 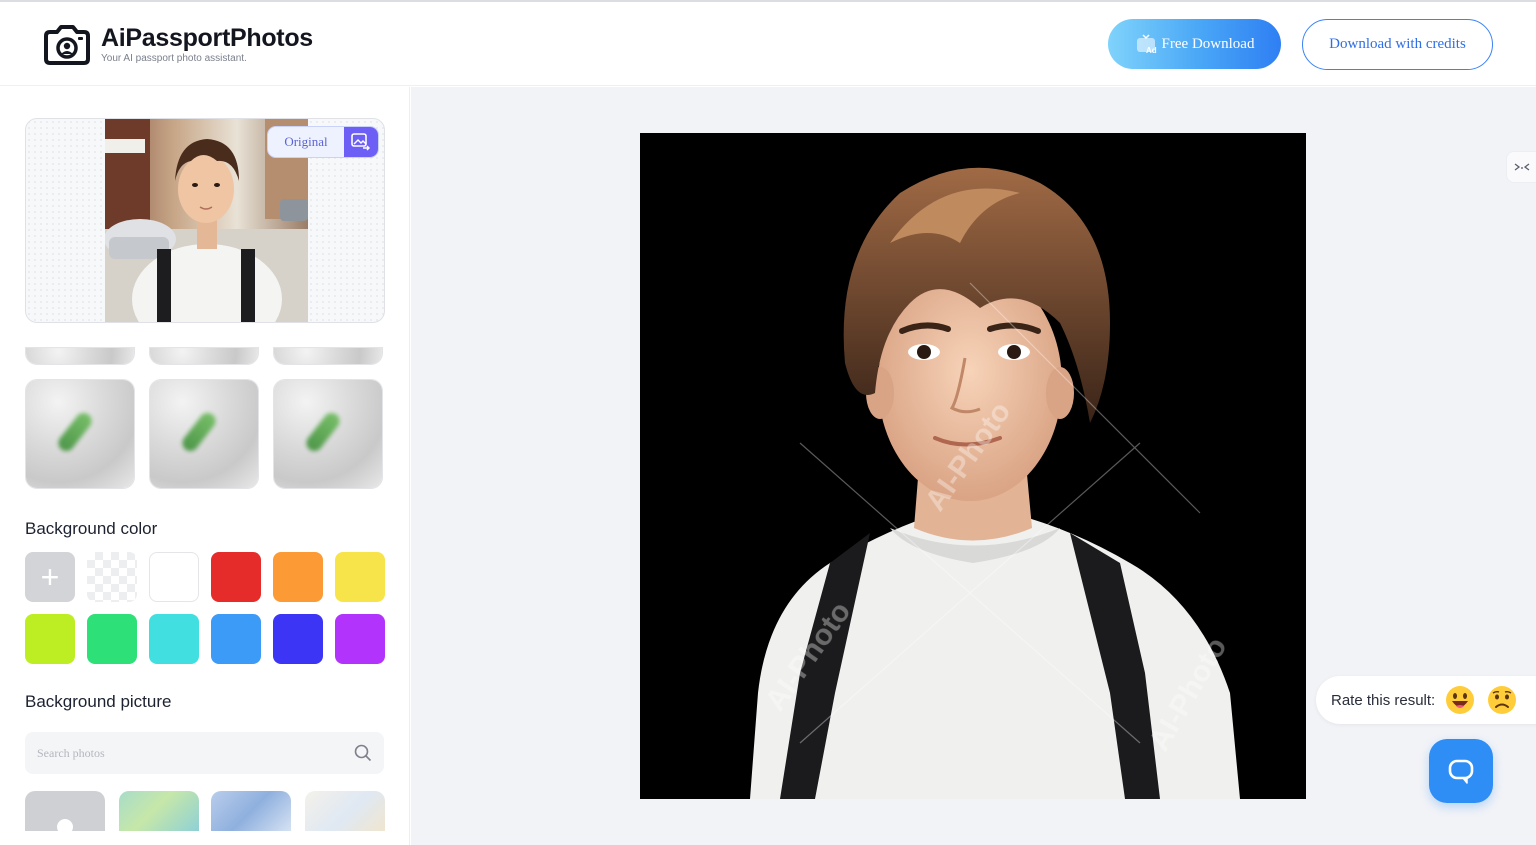 What do you see at coordinates (306, 141) in the screenshot?
I see `original-label: Original` at bounding box center [306, 141].